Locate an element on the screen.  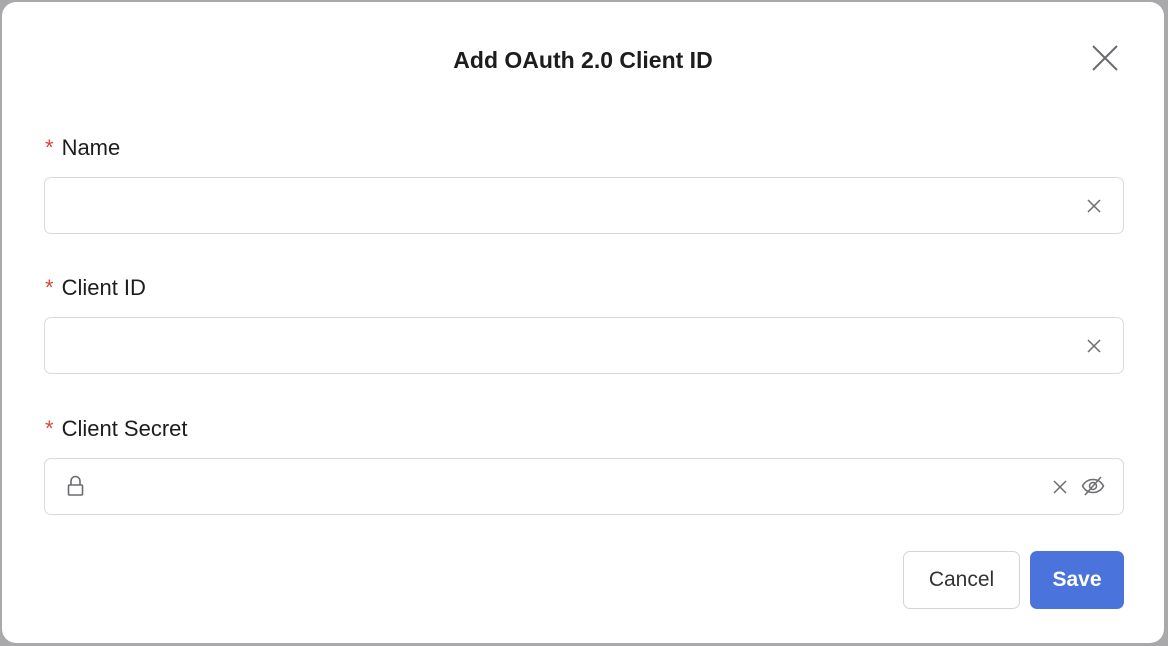
client-id-input is located at coordinates (541, 345).